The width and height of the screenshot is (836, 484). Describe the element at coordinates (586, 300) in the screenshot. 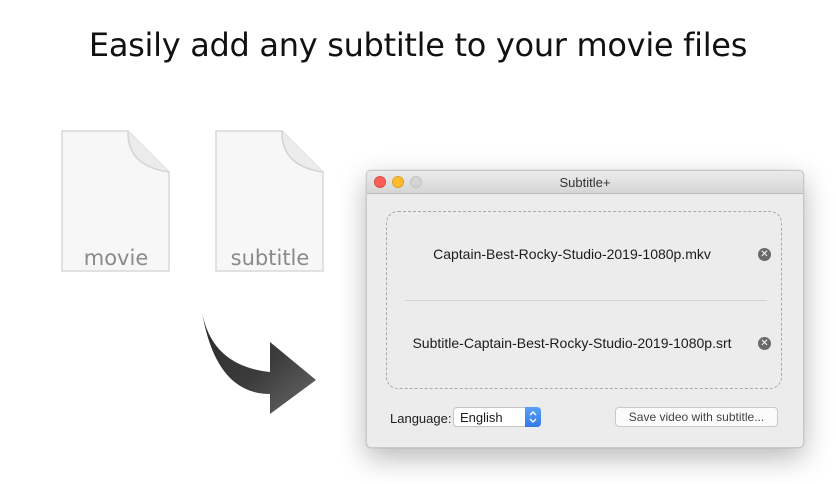

I see `file-divider` at that location.